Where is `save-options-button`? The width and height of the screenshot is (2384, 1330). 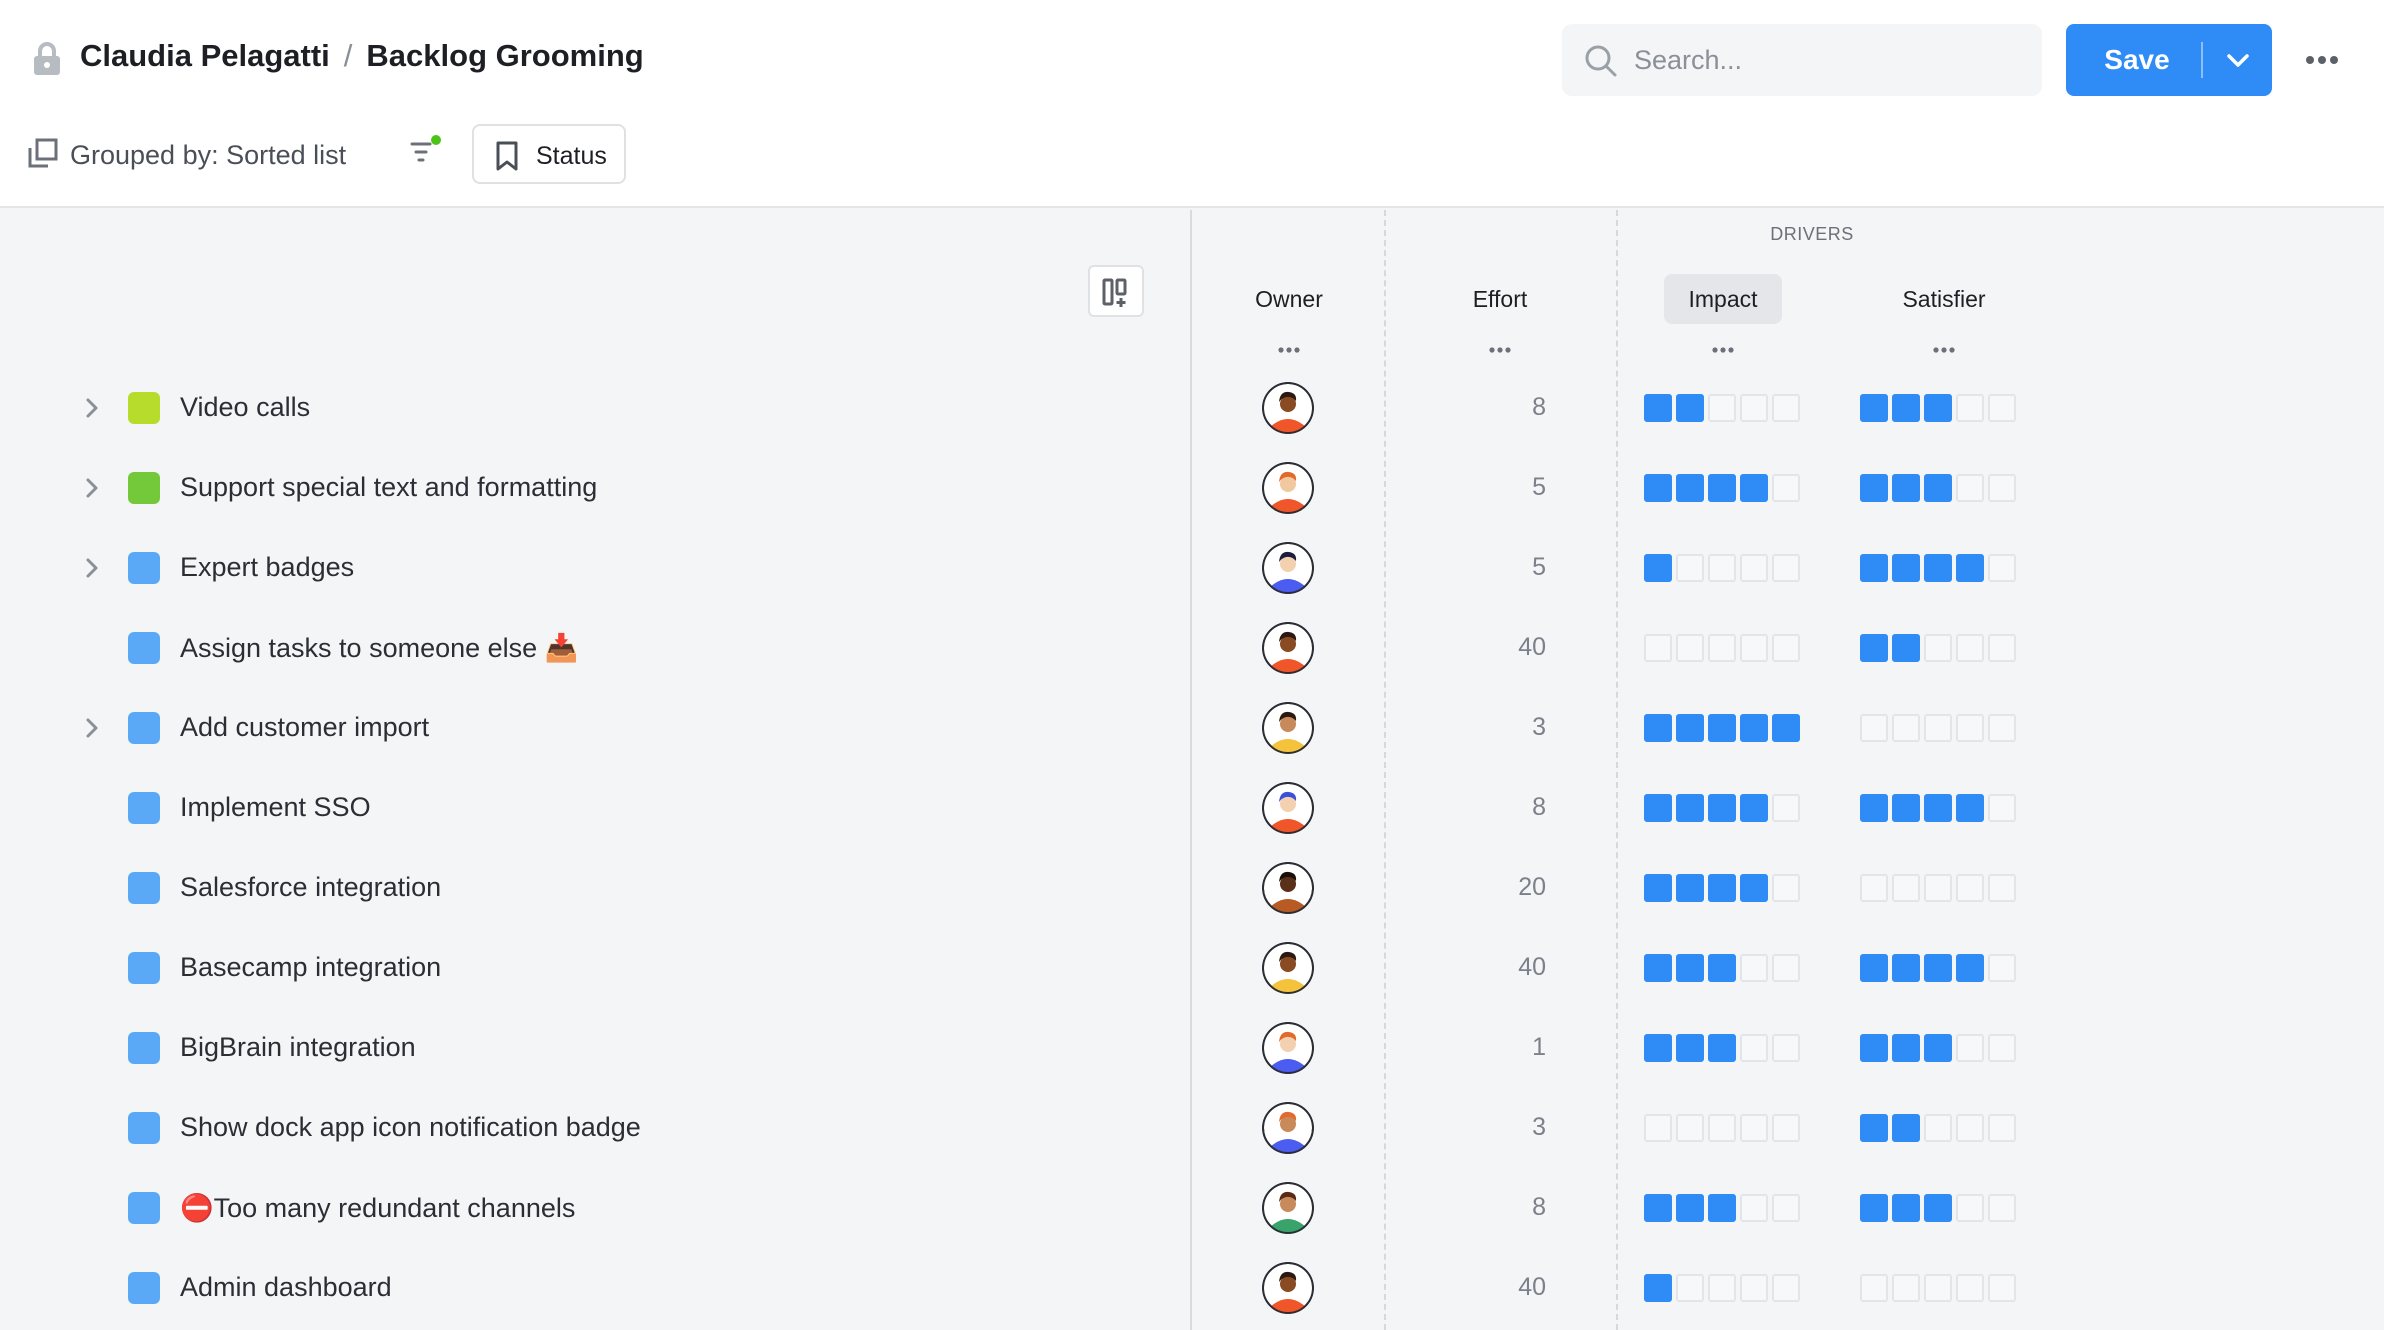
save-options-button is located at coordinates (2238, 60).